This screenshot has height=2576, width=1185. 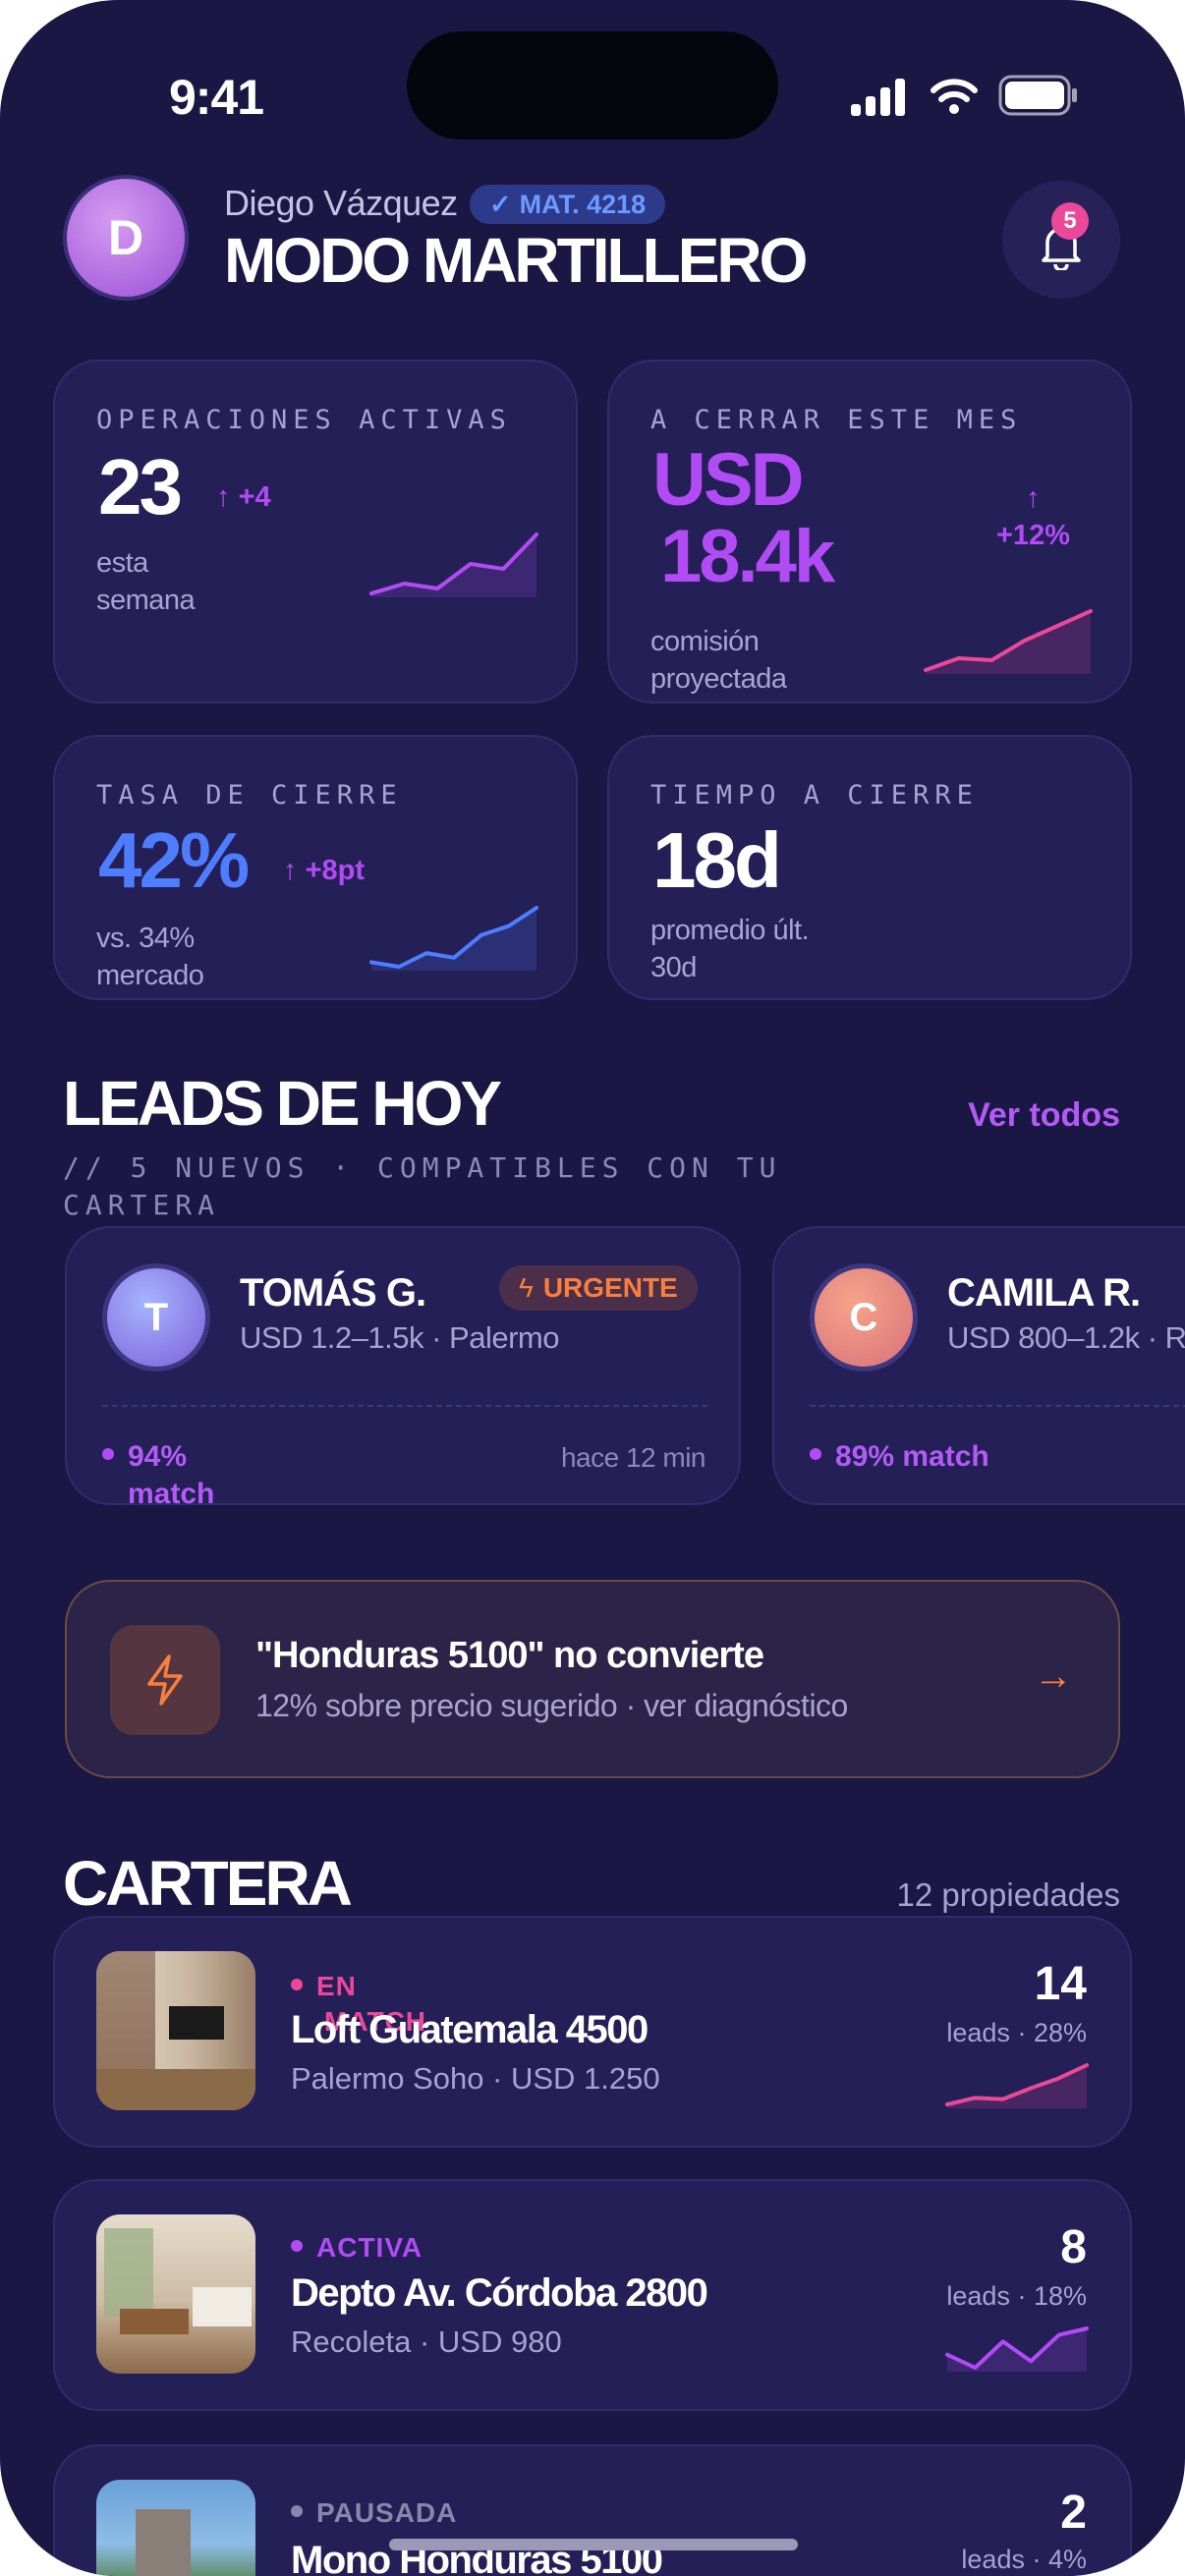 What do you see at coordinates (1017, 2032) in the screenshot?
I see `property-leads-meta: leads · 28%` at bounding box center [1017, 2032].